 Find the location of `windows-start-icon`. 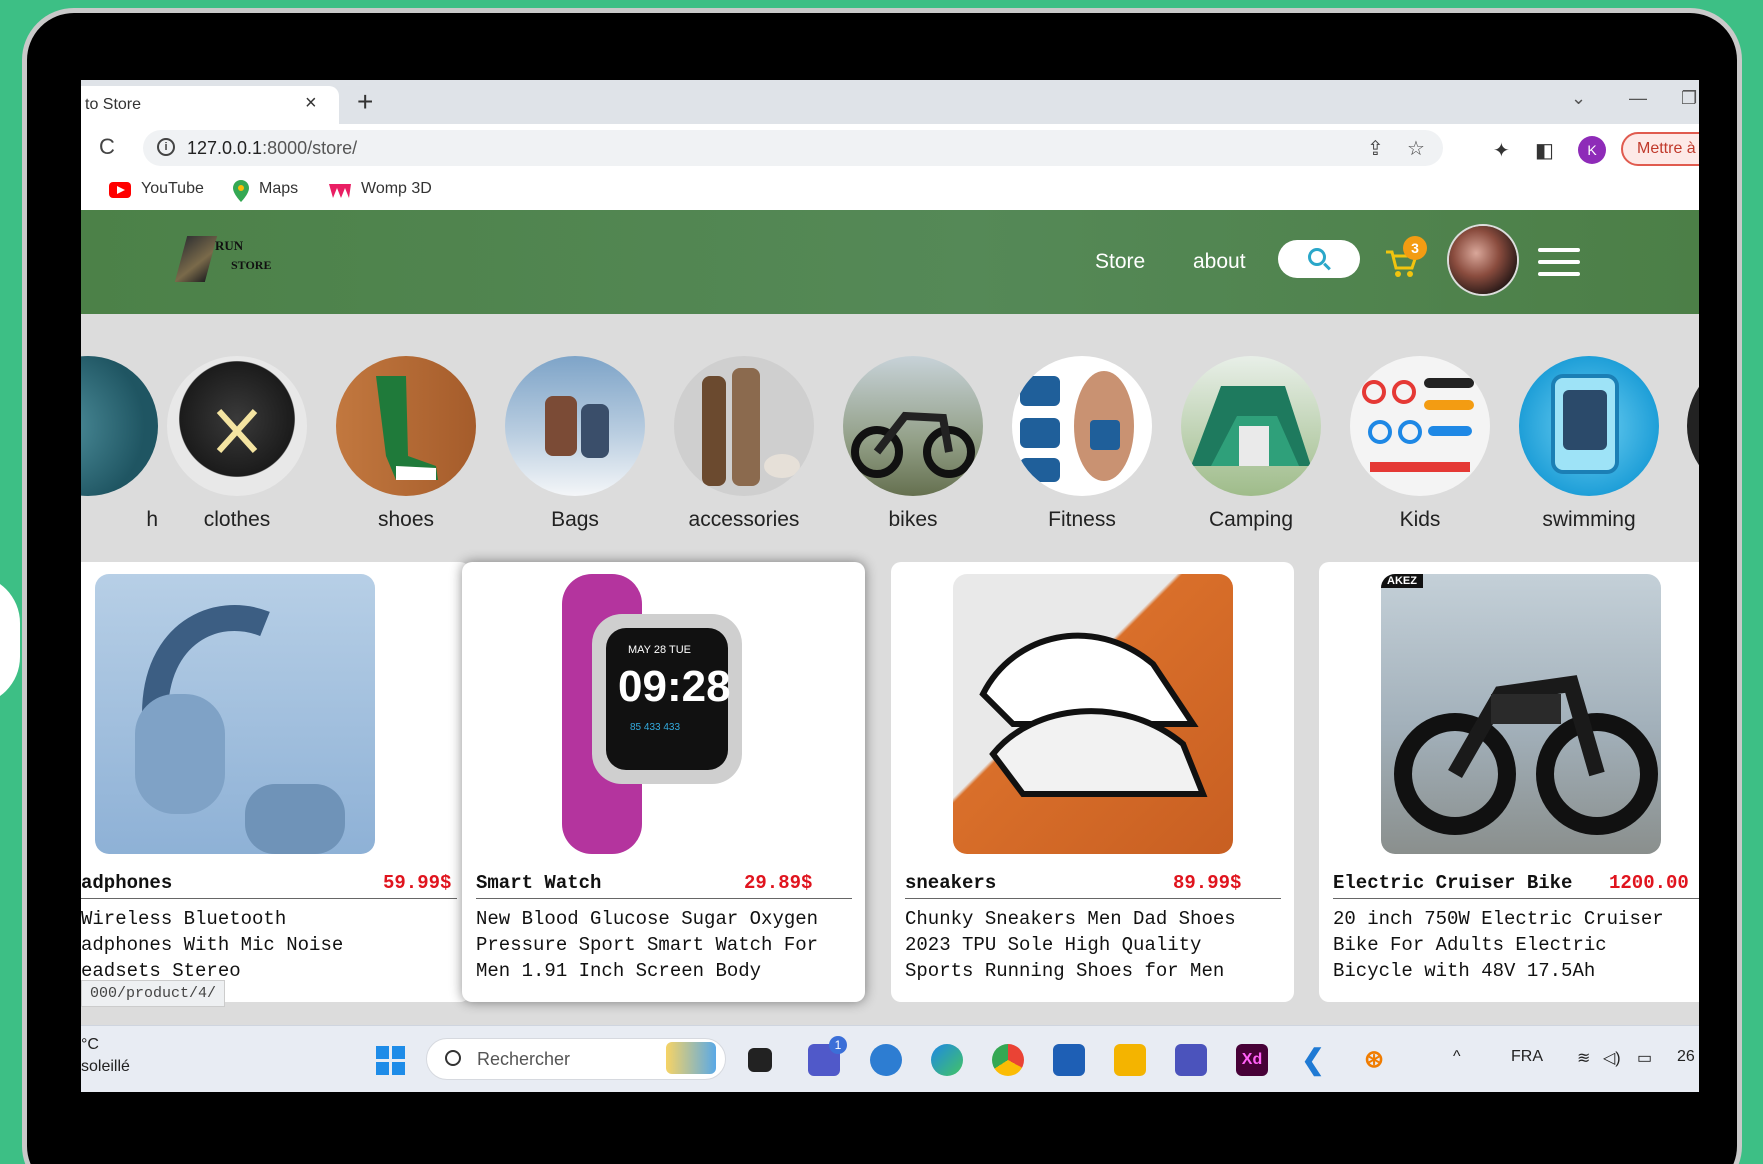

windows-start-icon is located at coordinates (391, 1061).